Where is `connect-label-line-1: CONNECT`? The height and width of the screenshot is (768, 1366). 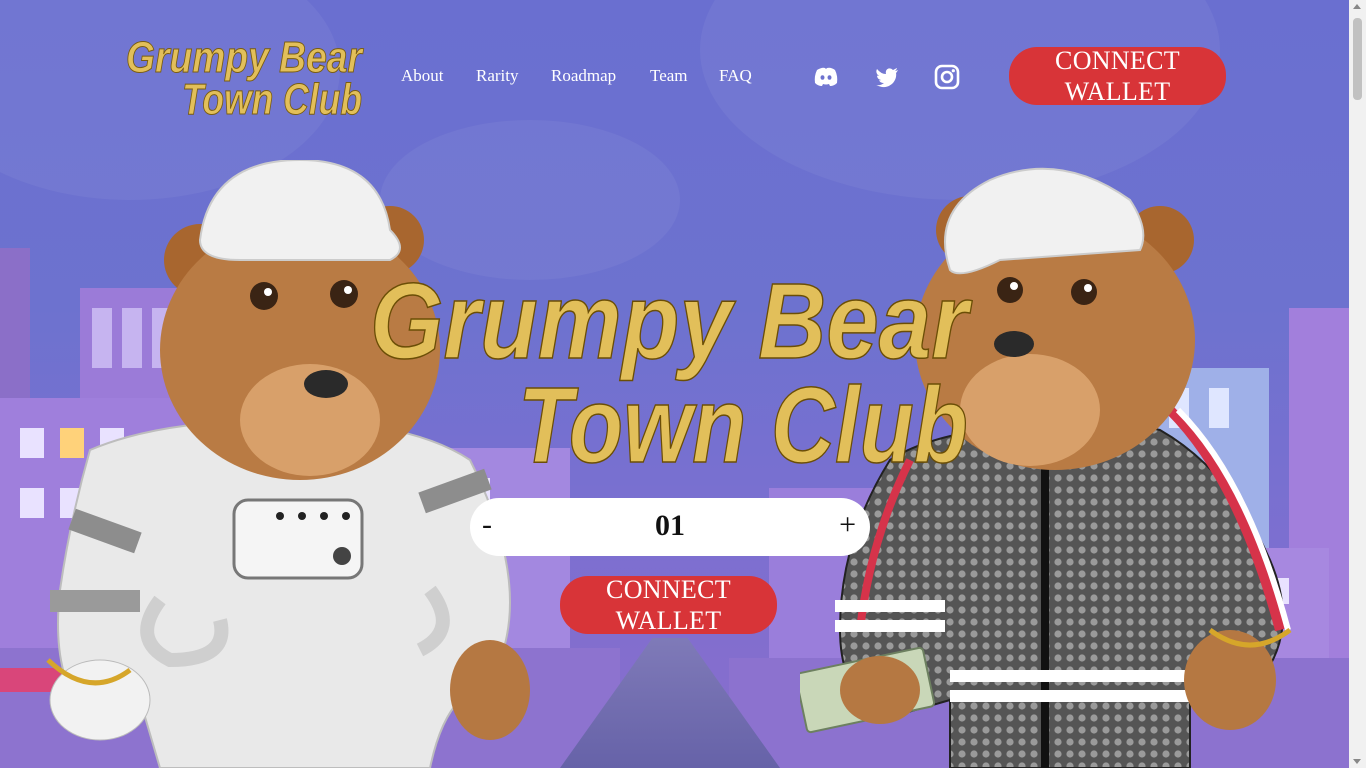
connect-label-line-1: CONNECT is located at coordinates (1117, 60).